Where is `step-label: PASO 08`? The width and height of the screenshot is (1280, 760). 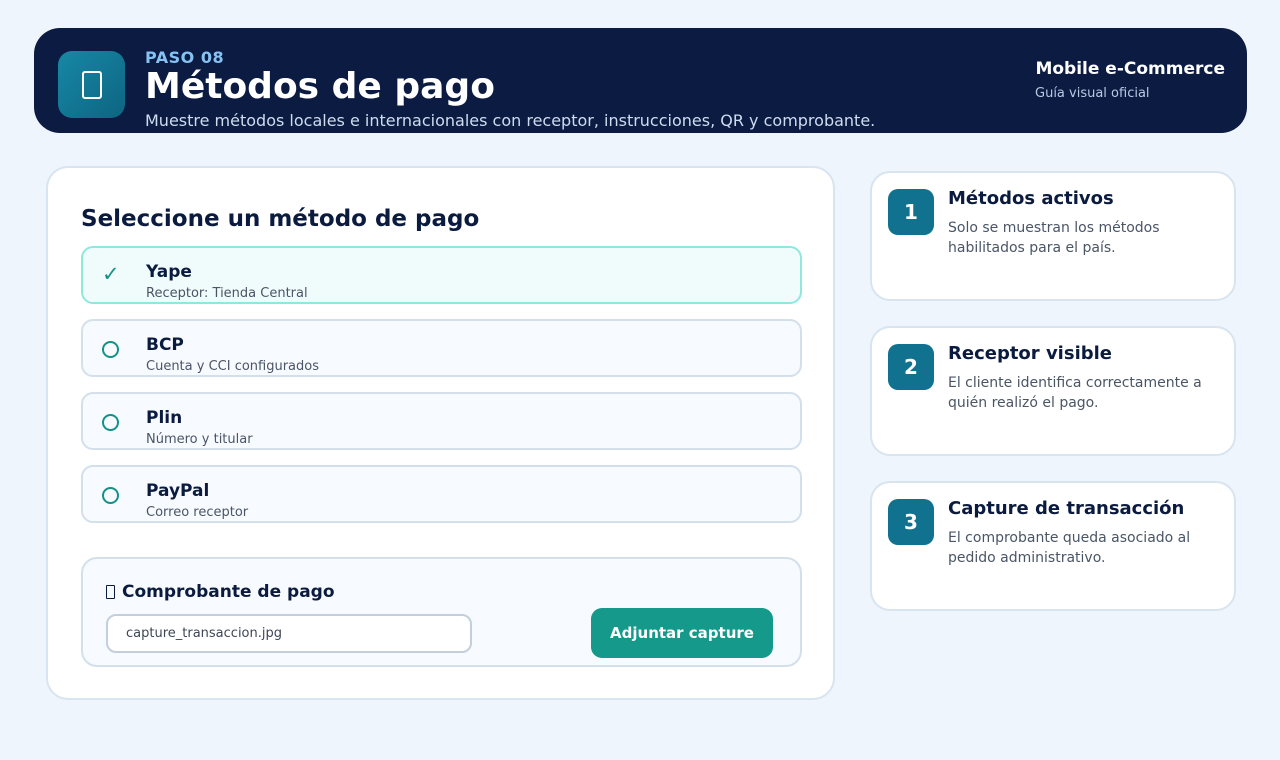 step-label: PASO 08 is located at coordinates (185, 57).